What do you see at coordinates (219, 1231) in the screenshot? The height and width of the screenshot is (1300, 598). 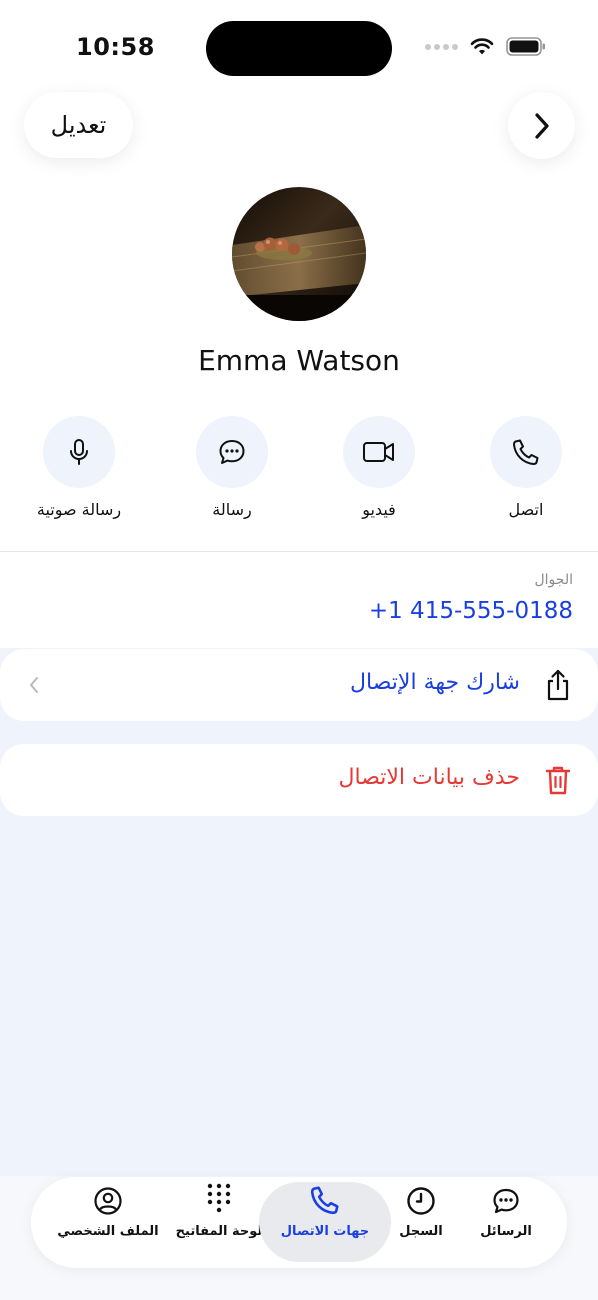 I see `tab-keypad-label: لوحة المفاتيح` at bounding box center [219, 1231].